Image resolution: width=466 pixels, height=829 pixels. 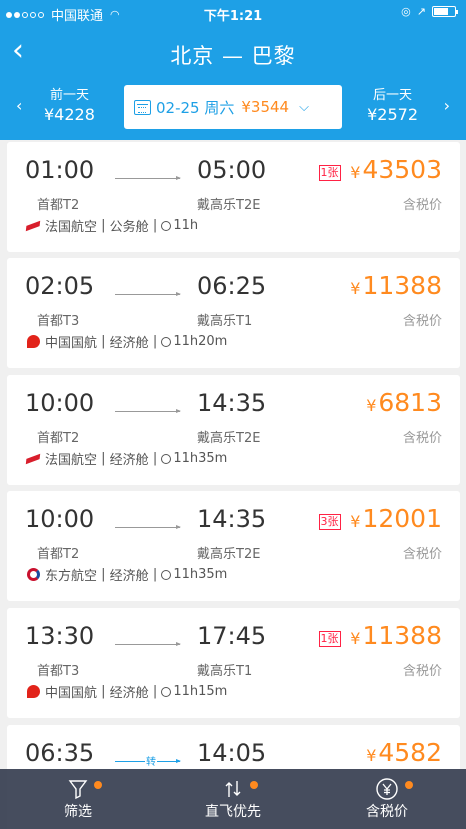 What do you see at coordinates (329, 522) in the screenshot?
I see `tickets-left-badge: 3张` at bounding box center [329, 522].